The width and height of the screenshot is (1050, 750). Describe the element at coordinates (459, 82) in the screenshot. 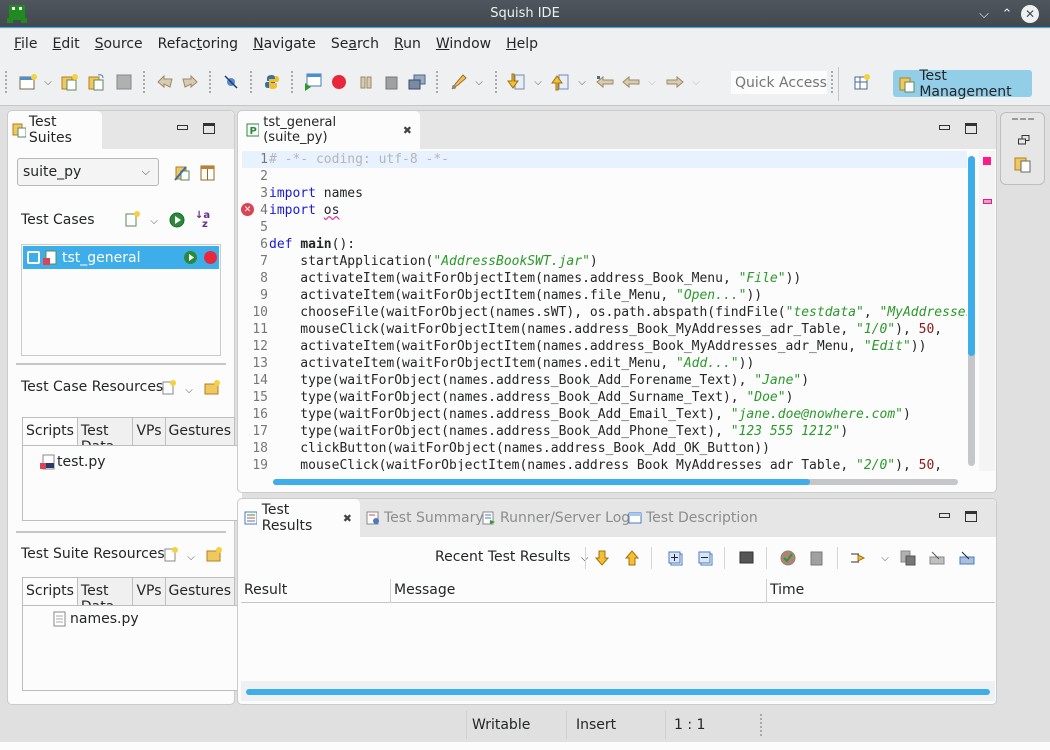

I see `highlight-button` at that location.